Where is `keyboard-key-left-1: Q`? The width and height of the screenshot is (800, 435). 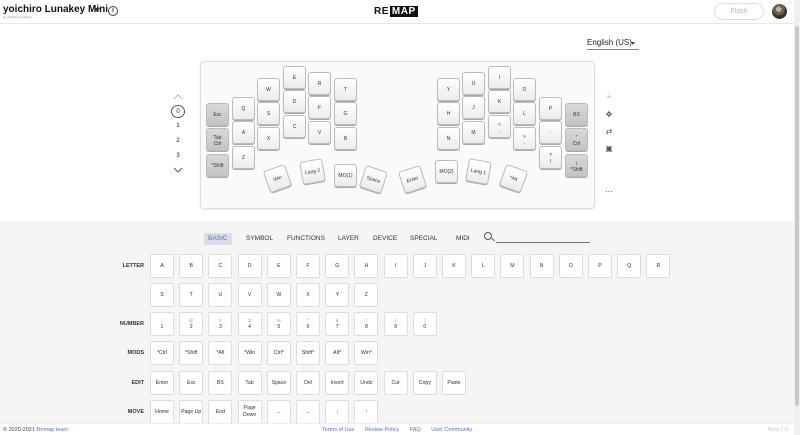 keyboard-key-left-1: Q is located at coordinates (243, 108).